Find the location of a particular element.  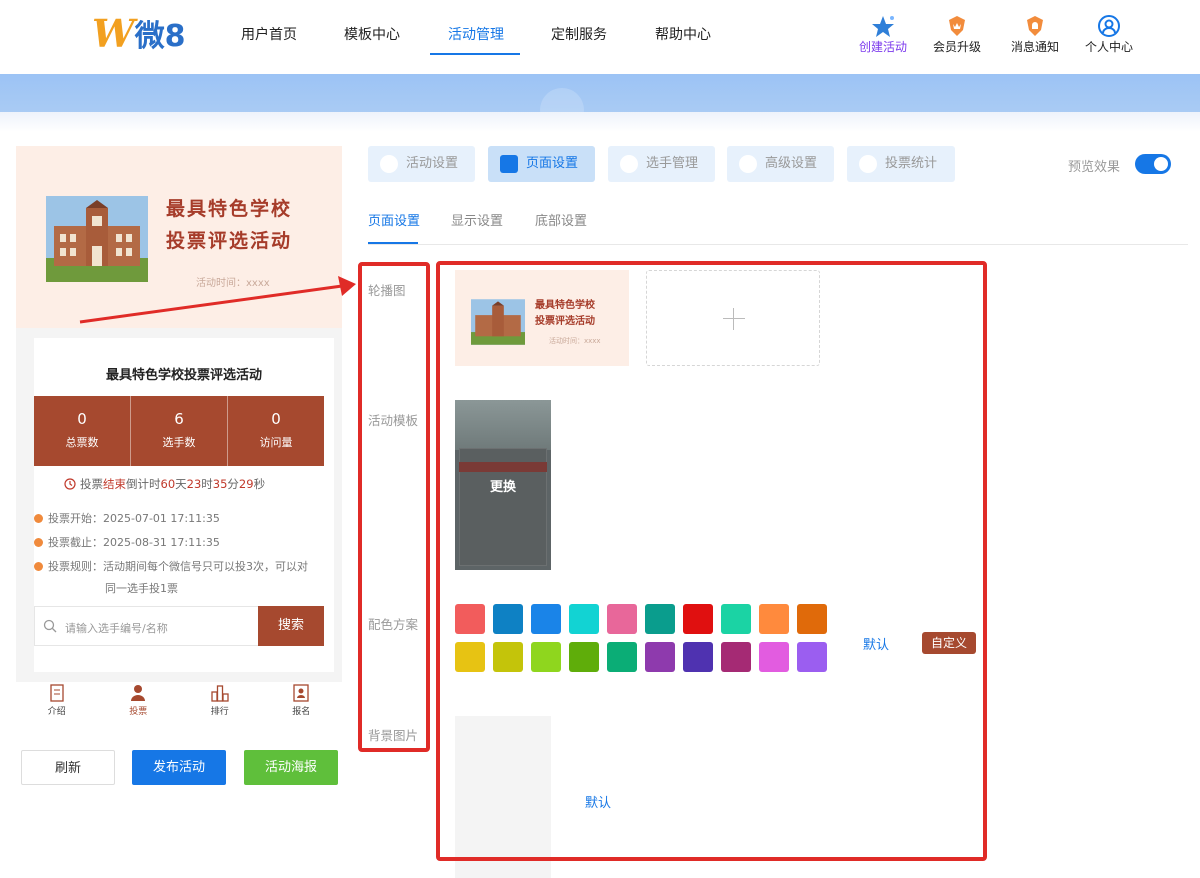

publish-activity-button: 发布活动 is located at coordinates (179, 767).